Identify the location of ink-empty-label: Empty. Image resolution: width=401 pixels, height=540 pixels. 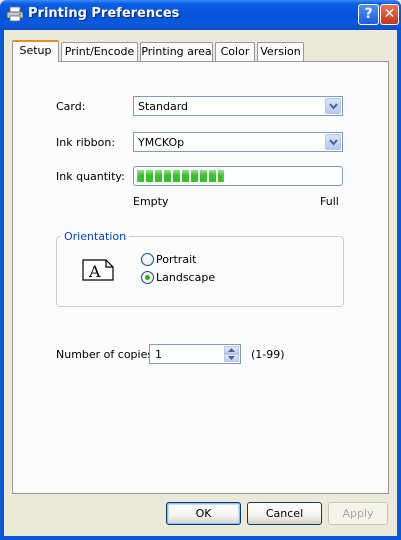
(151, 201).